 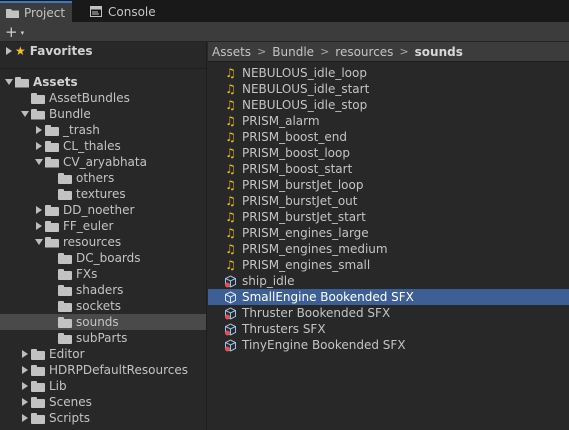 I want to click on file-item: ♫ NEBULOUS_idle_stop, so click(x=388, y=105).